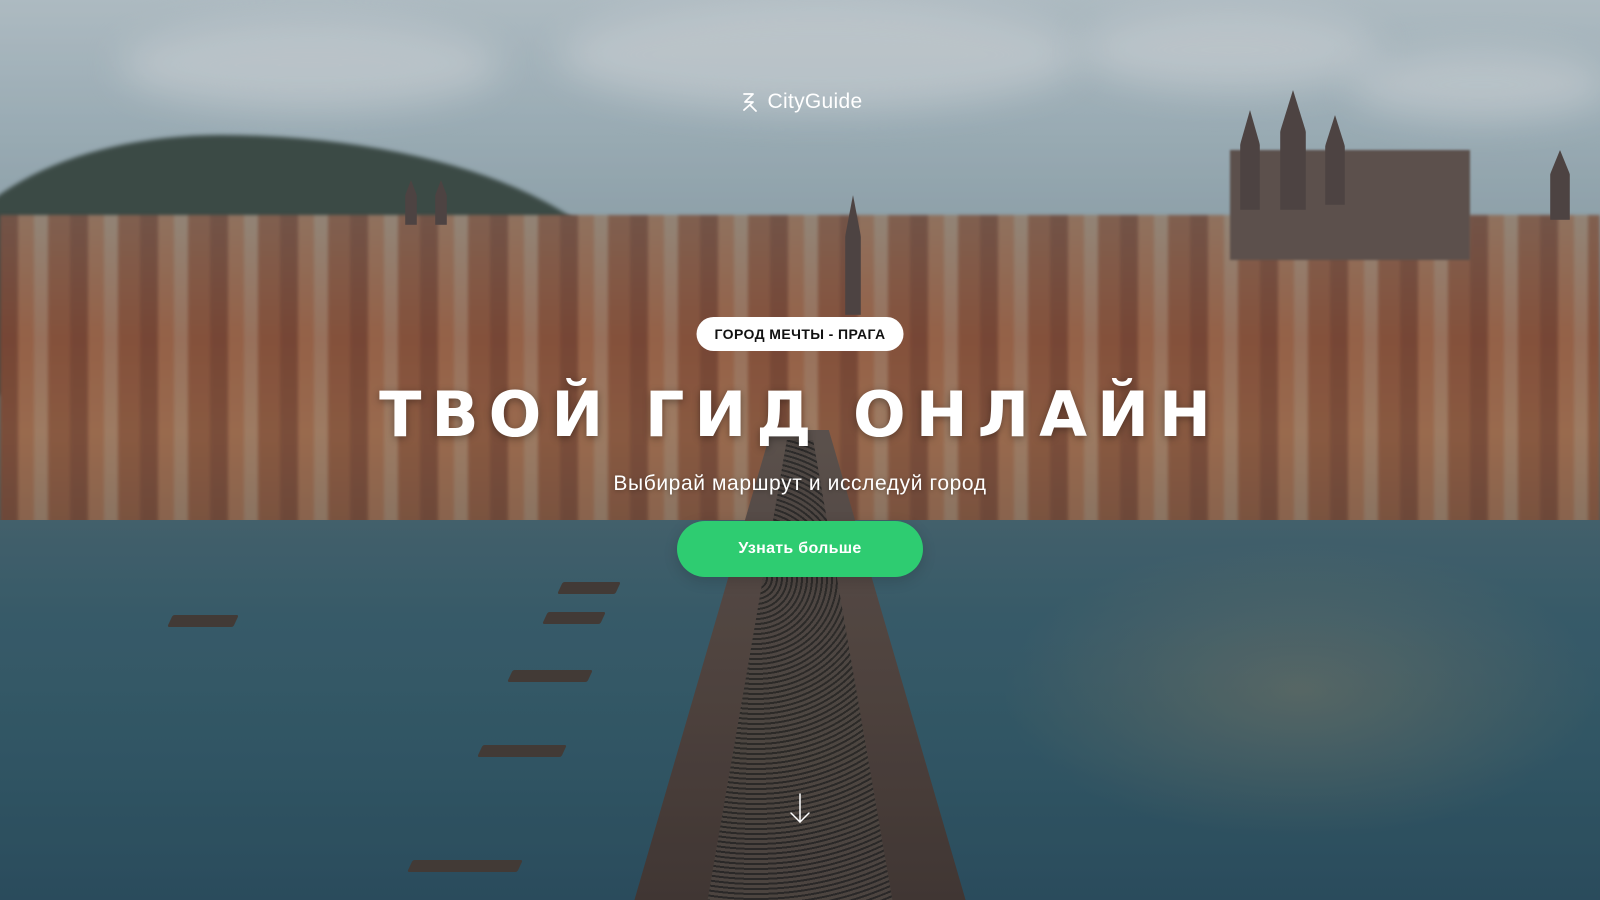  I want to click on brand-logo: CityGuide, so click(800, 102).